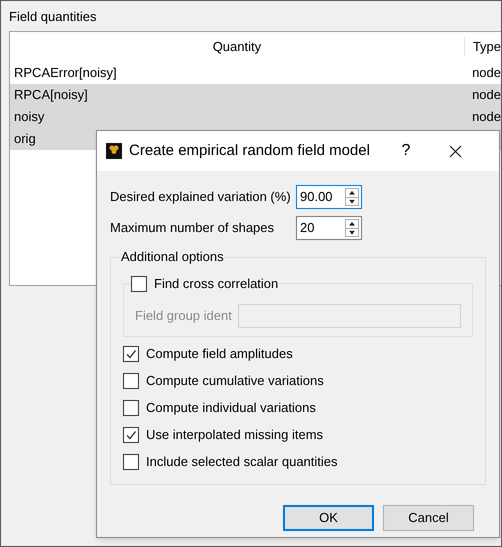  What do you see at coordinates (349, 316) in the screenshot?
I see `input-field` at bounding box center [349, 316].